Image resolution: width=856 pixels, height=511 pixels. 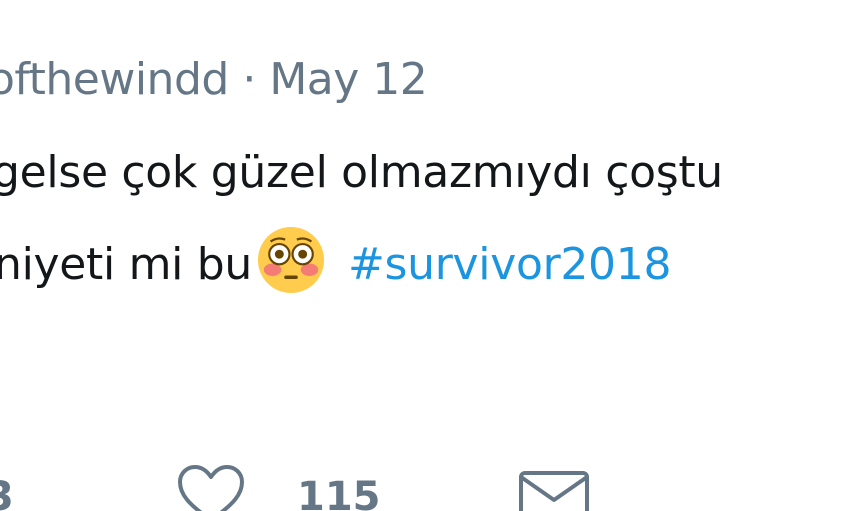 I want to click on tweet-header: ofthewindd · May 12, so click(x=214, y=79).